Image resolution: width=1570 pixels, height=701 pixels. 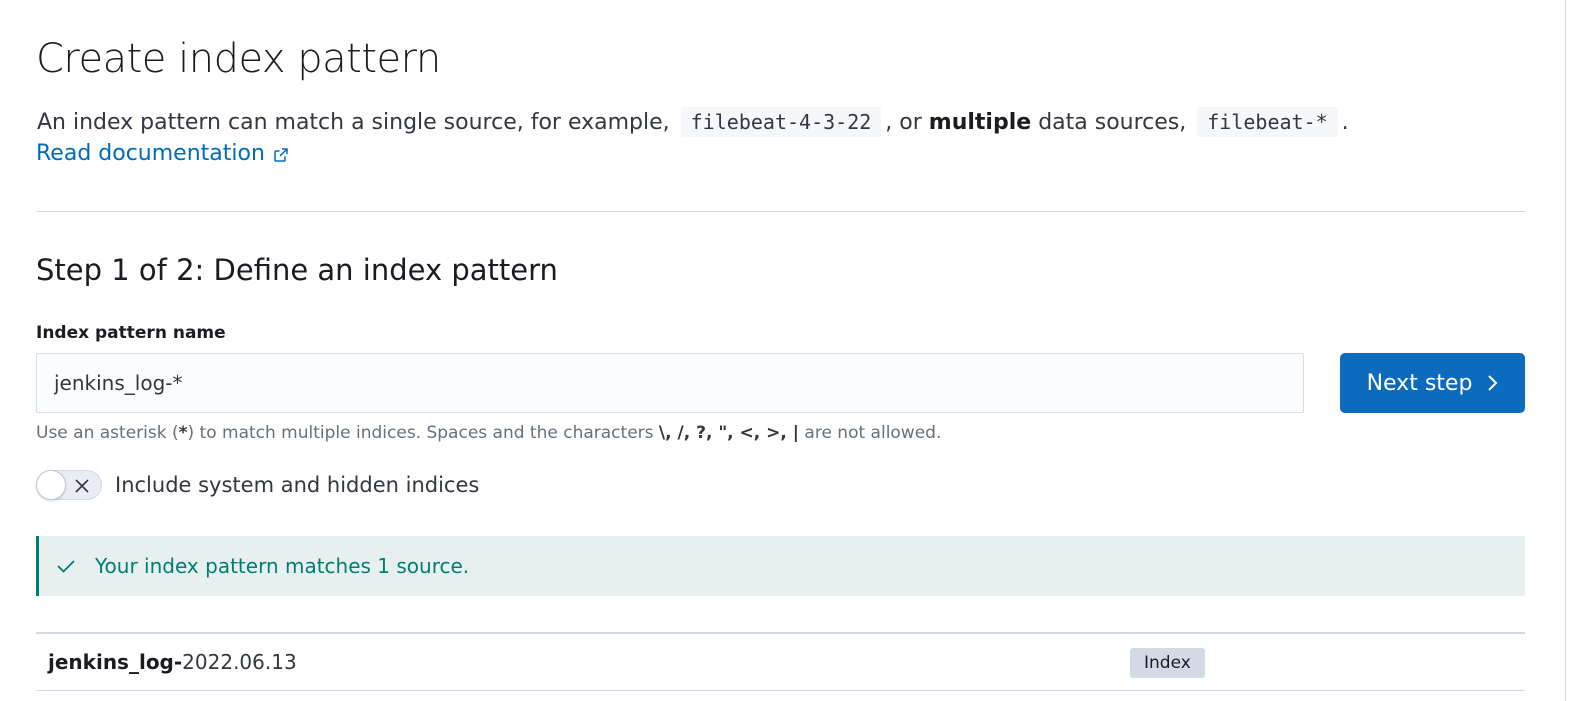 What do you see at coordinates (1565, 350) in the screenshot?
I see `scrollbar-edge` at bounding box center [1565, 350].